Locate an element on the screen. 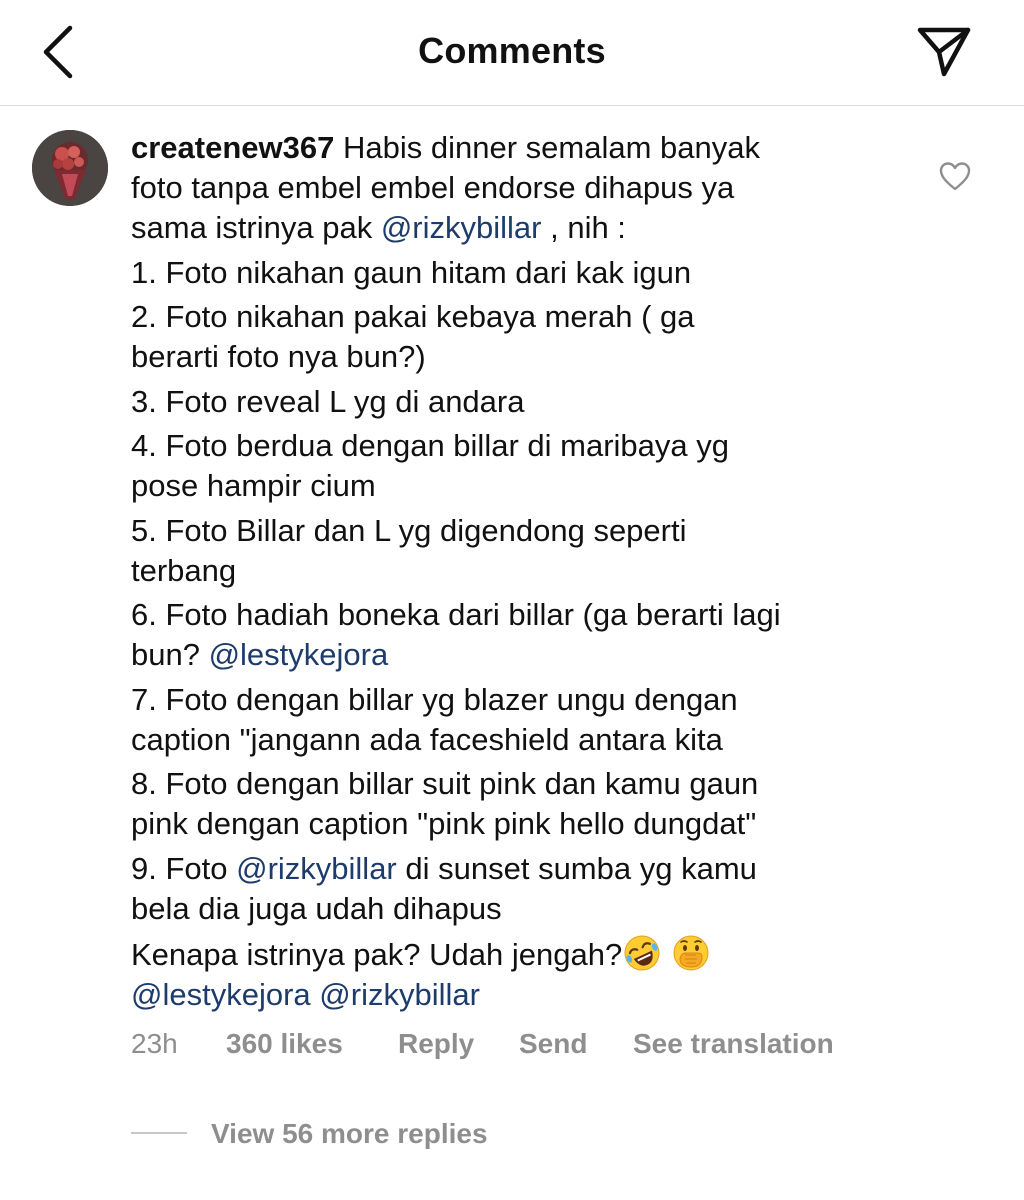 The height and width of the screenshot is (1200, 1024). comment-meta: 23h 360 likes Reply Send See translation is located at coordinates (482, 1044).